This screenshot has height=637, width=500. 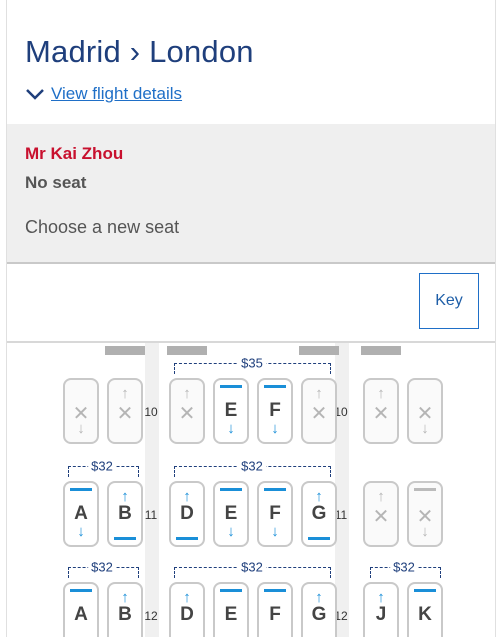 I want to click on seat-button: ↓ A, so click(x=81, y=514).